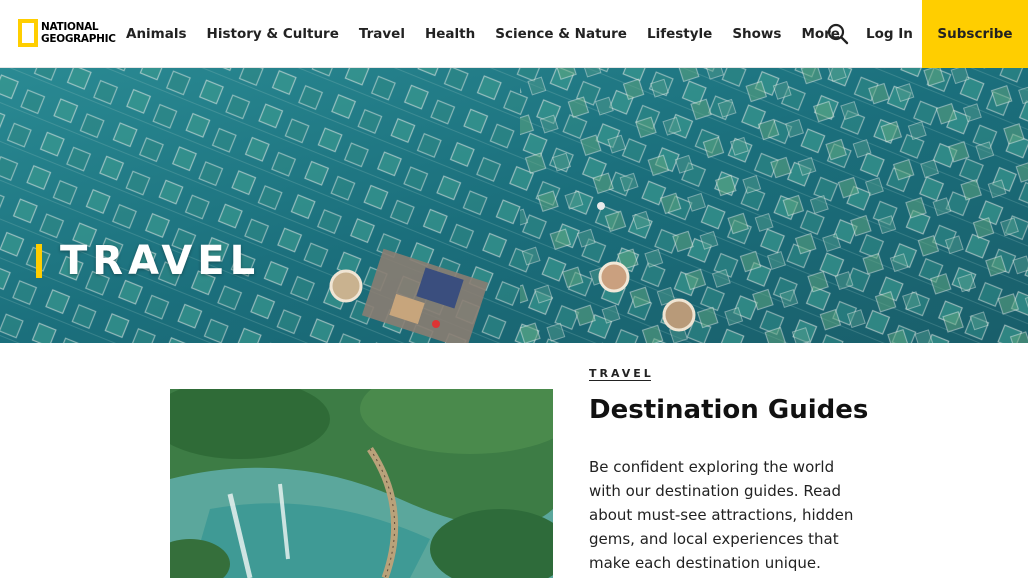 The height and width of the screenshot is (578, 1028). What do you see at coordinates (273, 34) in the screenshot?
I see `nav-item-history-culture: History & Culture` at bounding box center [273, 34].